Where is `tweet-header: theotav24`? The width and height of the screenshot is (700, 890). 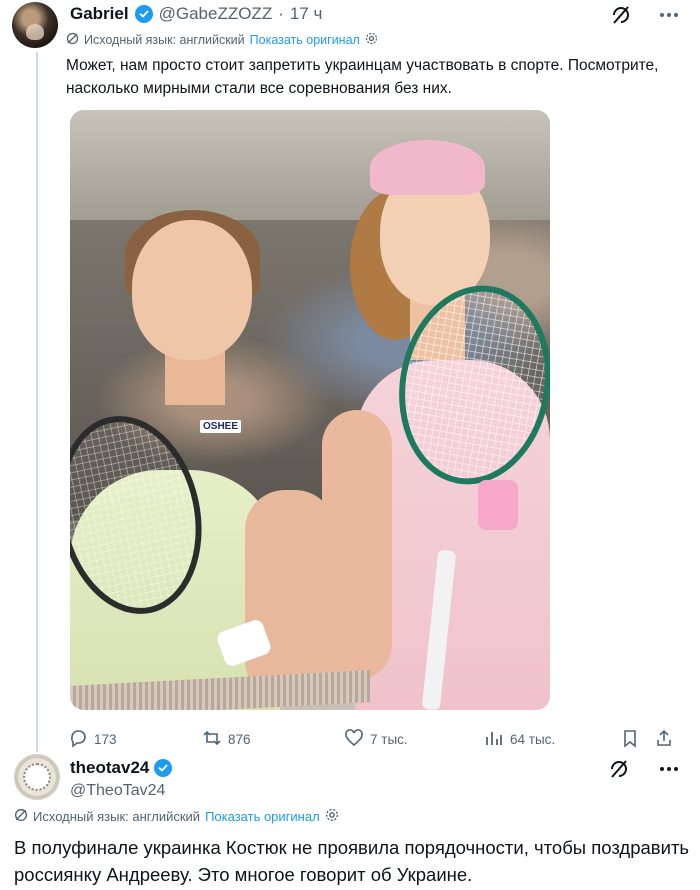
tweet-header: theotav24 is located at coordinates (121, 768).